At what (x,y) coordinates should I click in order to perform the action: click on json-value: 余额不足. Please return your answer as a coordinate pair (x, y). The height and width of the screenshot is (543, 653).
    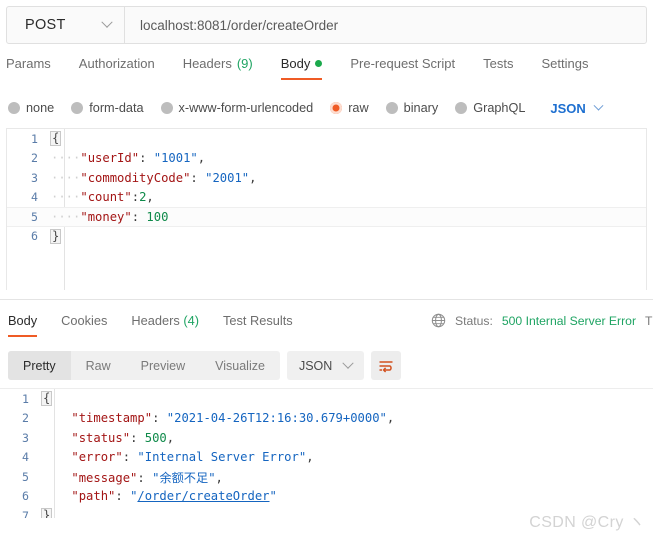
    Looking at the image, I should click on (184, 477).